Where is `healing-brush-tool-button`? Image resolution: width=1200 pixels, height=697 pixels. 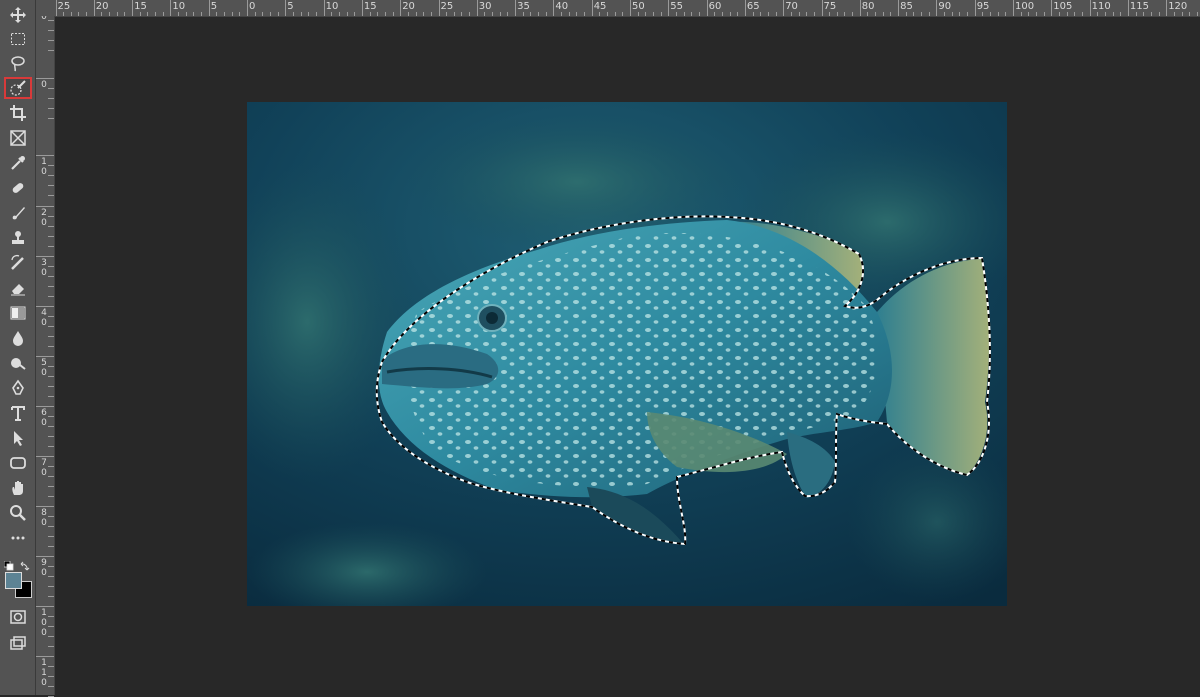
healing-brush-tool-button is located at coordinates (18, 188).